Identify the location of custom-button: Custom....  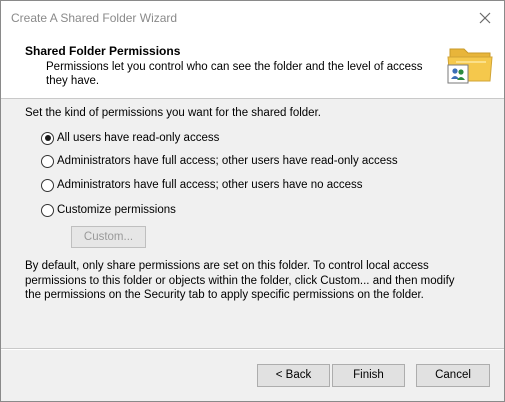
(108, 237).